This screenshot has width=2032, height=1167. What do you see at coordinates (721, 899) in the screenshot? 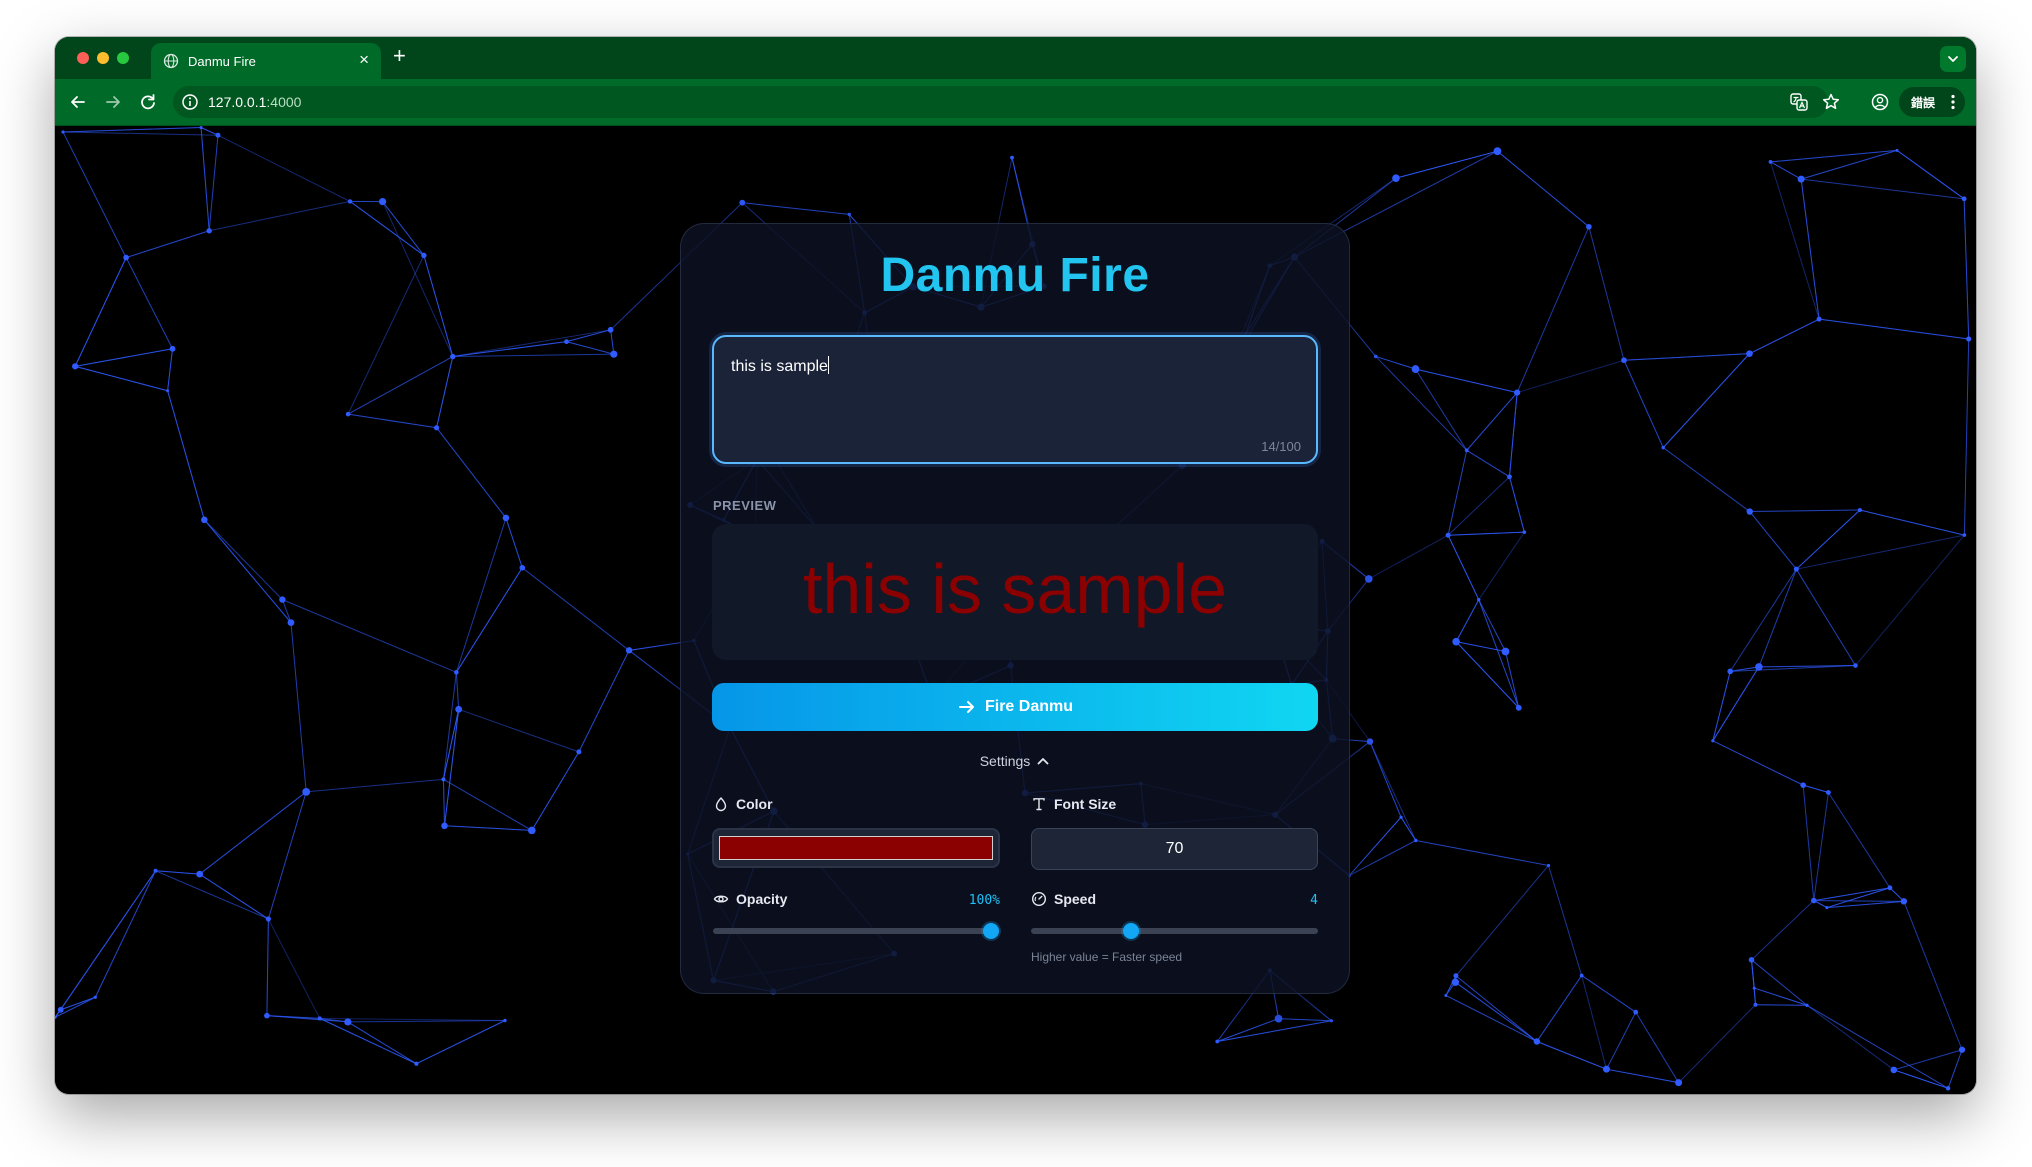
I see `eye-icon` at bounding box center [721, 899].